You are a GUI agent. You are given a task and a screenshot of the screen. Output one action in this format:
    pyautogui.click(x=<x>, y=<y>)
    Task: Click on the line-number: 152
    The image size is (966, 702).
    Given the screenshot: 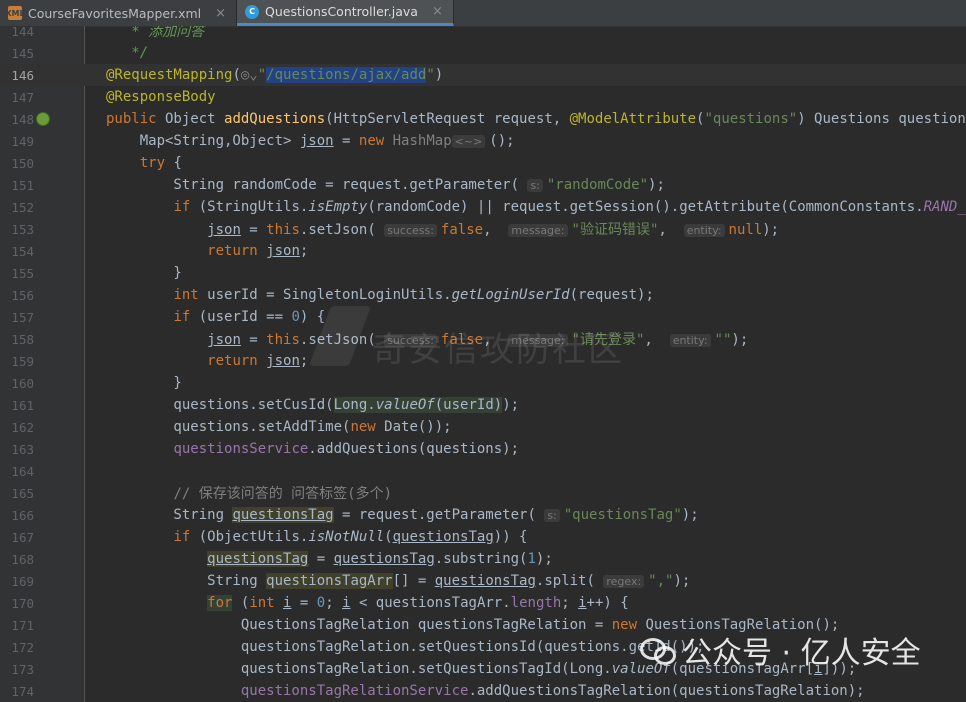 What is the action you would take?
    pyautogui.click(x=22, y=207)
    